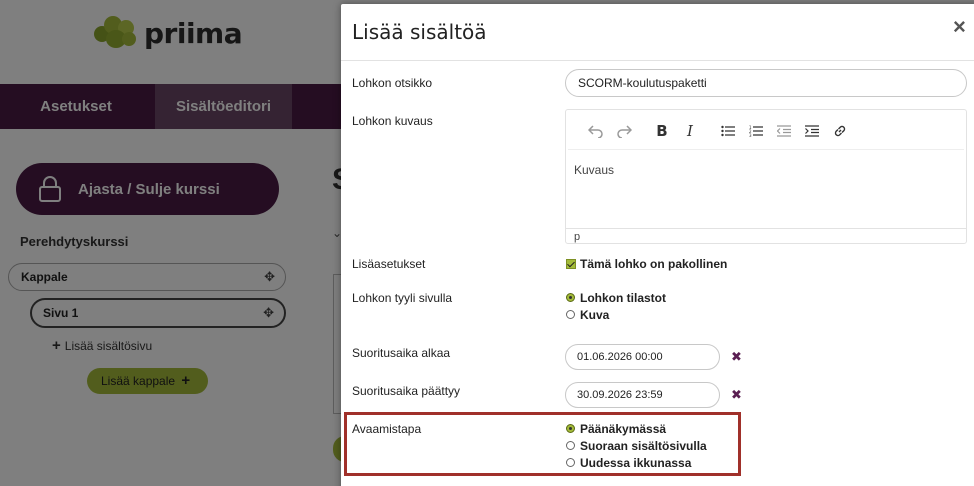  Describe the element at coordinates (750, 135) in the screenshot. I see `svg-text: 3` at that location.